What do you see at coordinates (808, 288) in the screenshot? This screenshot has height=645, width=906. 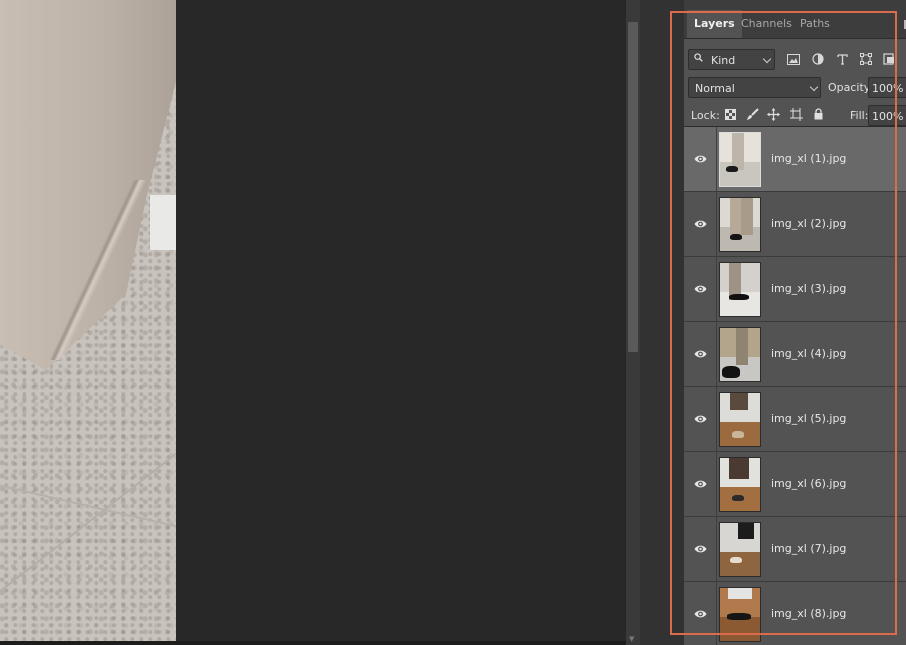 I see `layer-name: img_xl (3).jpg` at bounding box center [808, 288].